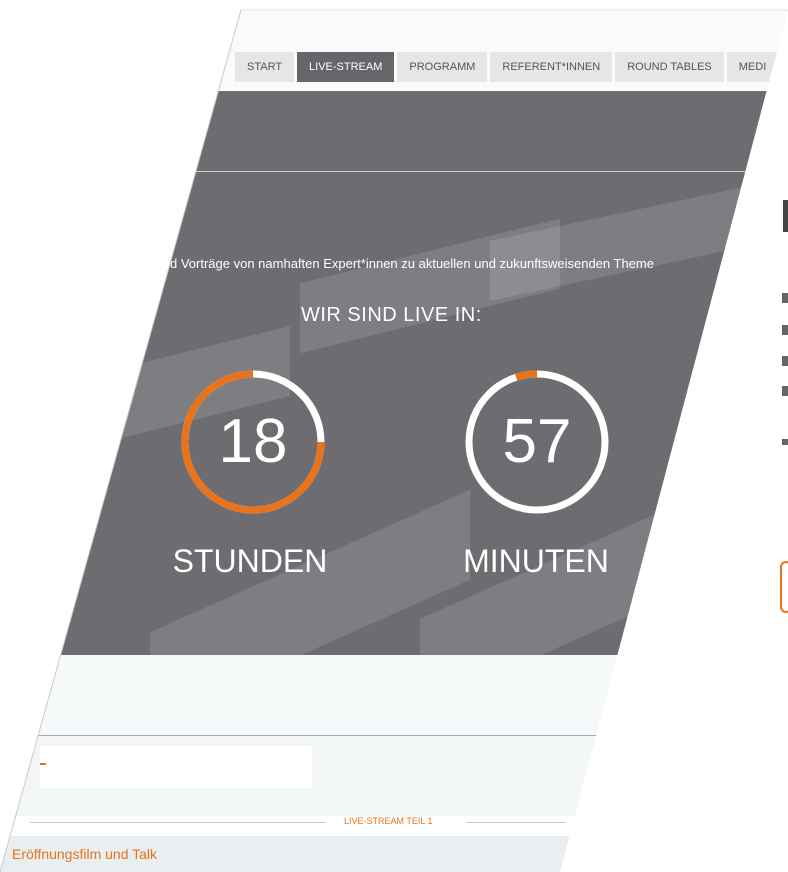  Describe the element at coordinates (388, 821) in the screenshot. I see `section-label: LIVE-STREAM TEIL 1` at that location.